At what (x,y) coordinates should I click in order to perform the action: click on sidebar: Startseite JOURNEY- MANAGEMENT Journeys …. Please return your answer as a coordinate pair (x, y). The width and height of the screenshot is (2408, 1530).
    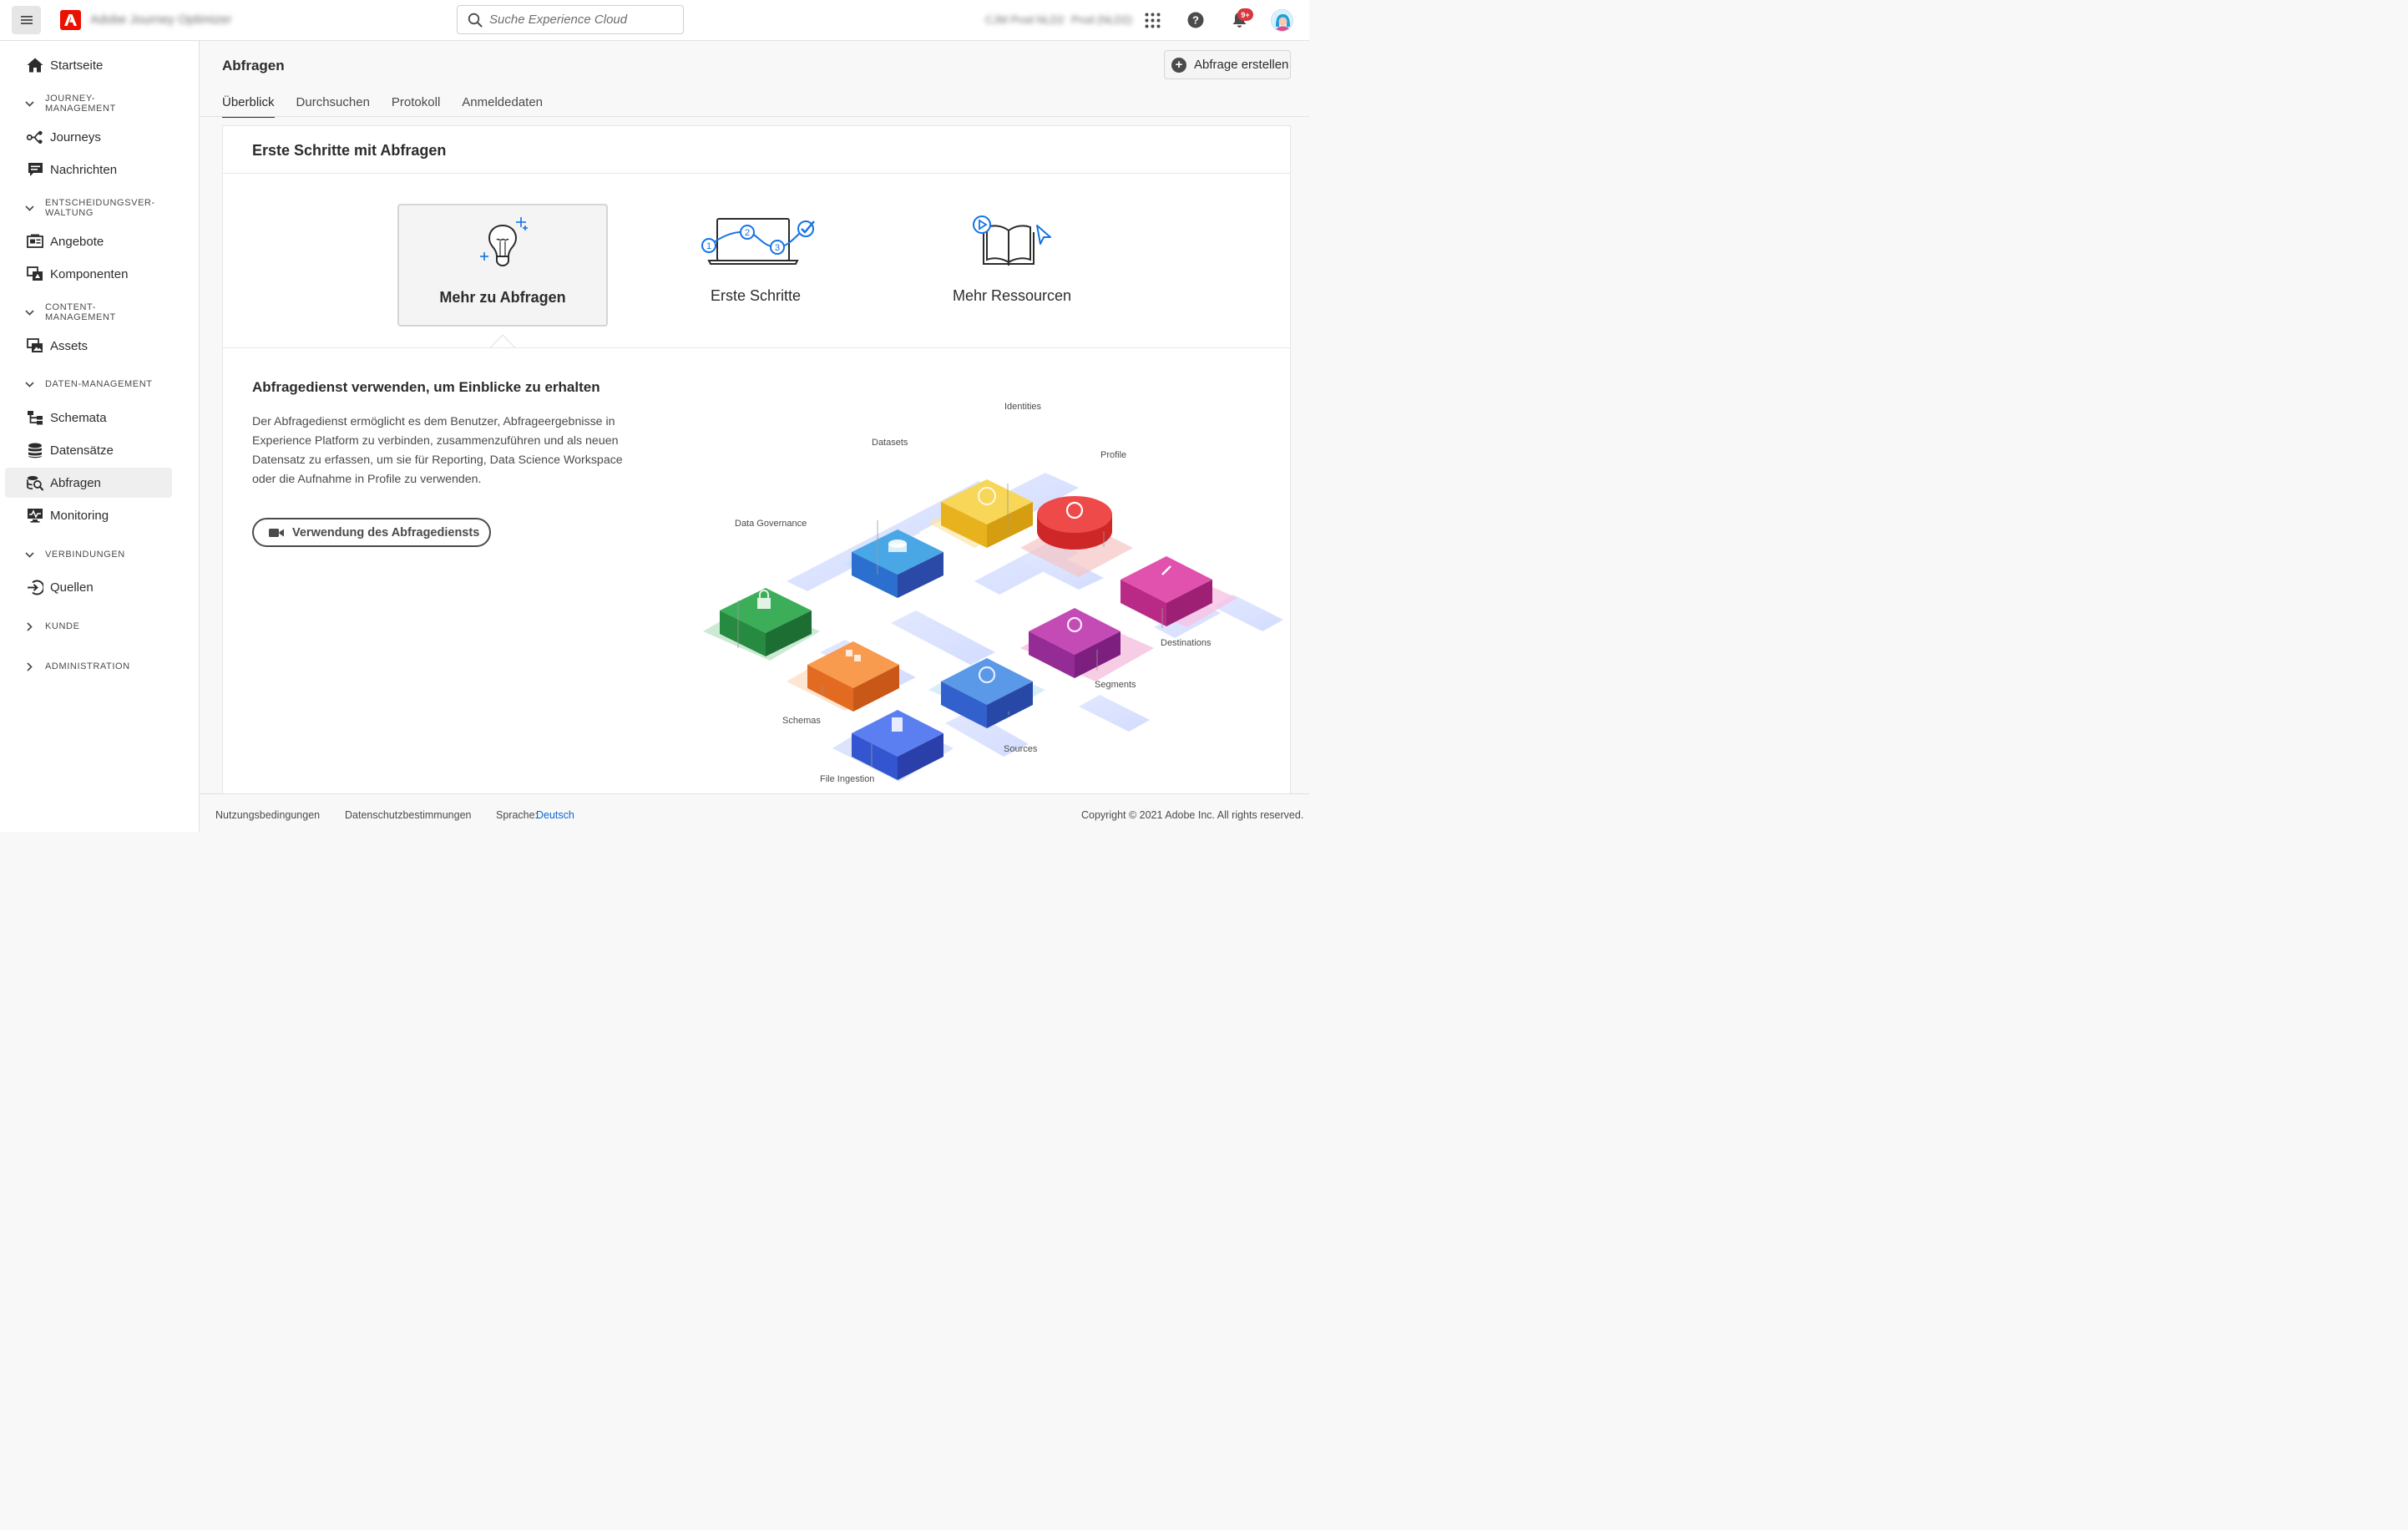
    Looking at the image, I should click on (100, 436).